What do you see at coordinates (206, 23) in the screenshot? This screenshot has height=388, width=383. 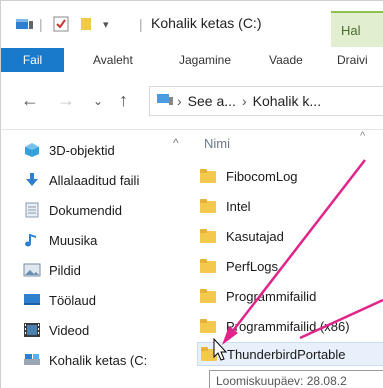 I see `window-title: Kohalik ketas (C:)` at bounding box center [206, 23].